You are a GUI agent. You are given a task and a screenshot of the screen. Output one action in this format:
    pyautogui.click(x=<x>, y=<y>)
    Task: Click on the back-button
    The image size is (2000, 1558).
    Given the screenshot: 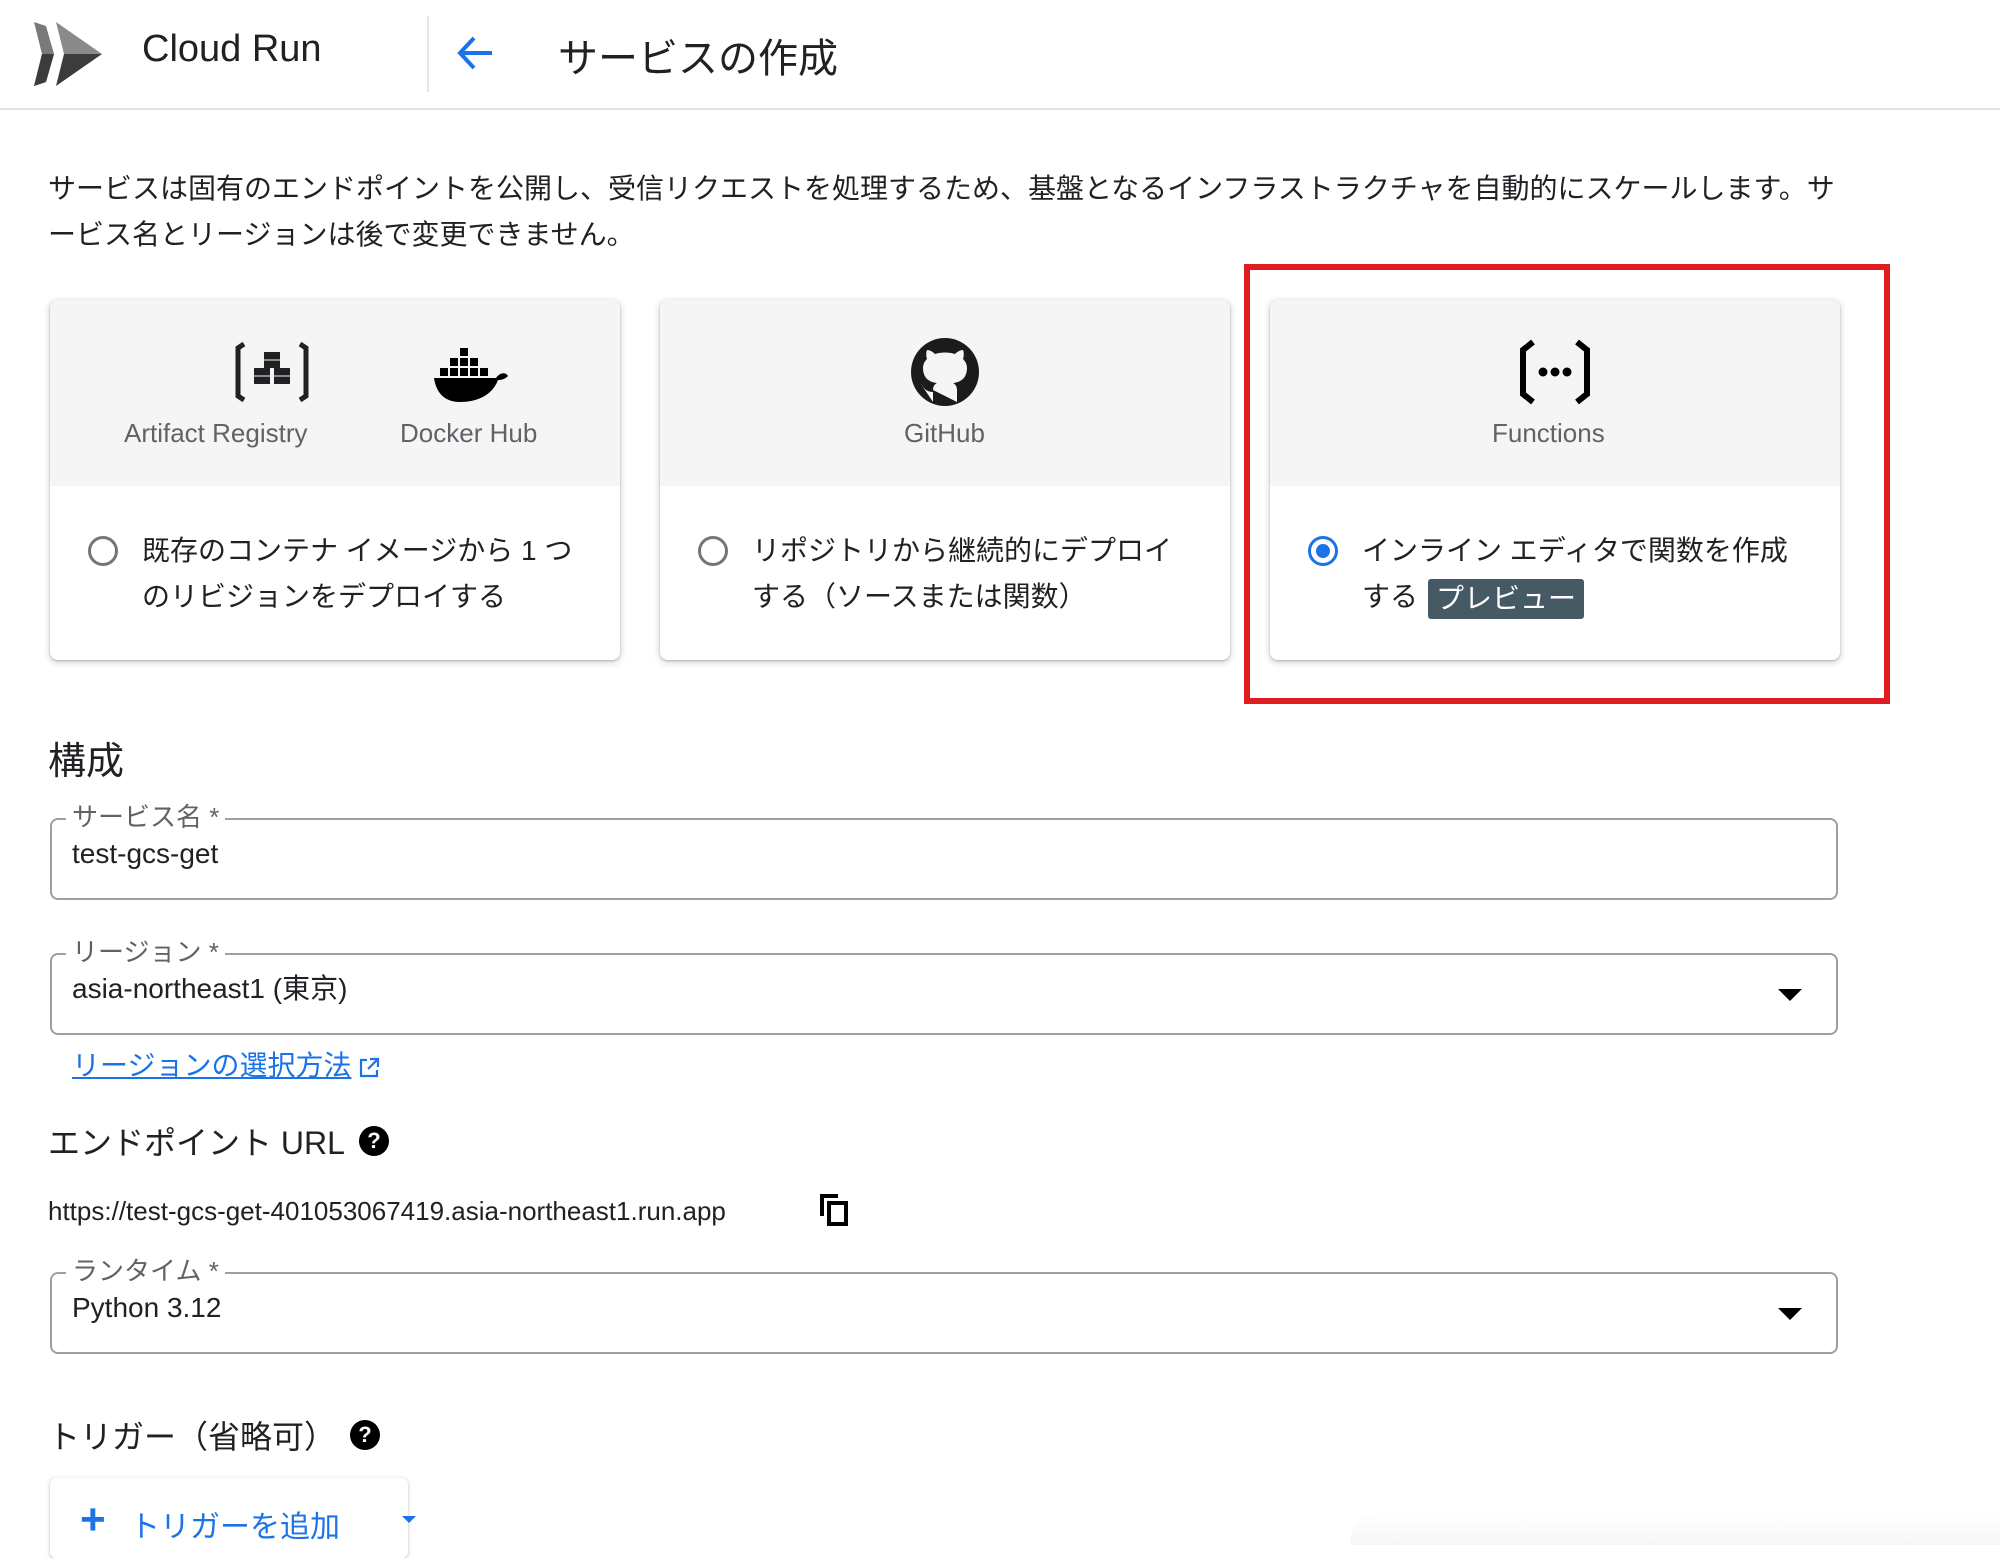 What is the action you would take?
    pyautogui.click(x=477, y=53)
    